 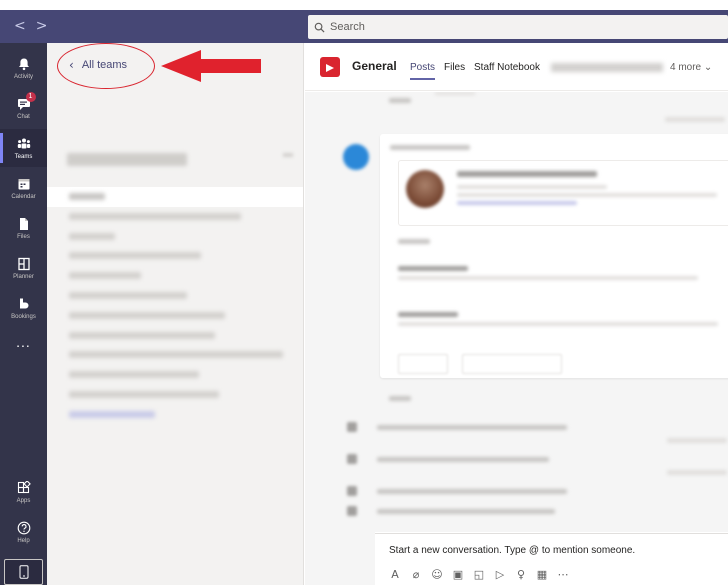 What do you see at coordinates (686, 67) in the screenshot?
I see `more-tabs-label: 4 more` at bounding box center [686, 67].